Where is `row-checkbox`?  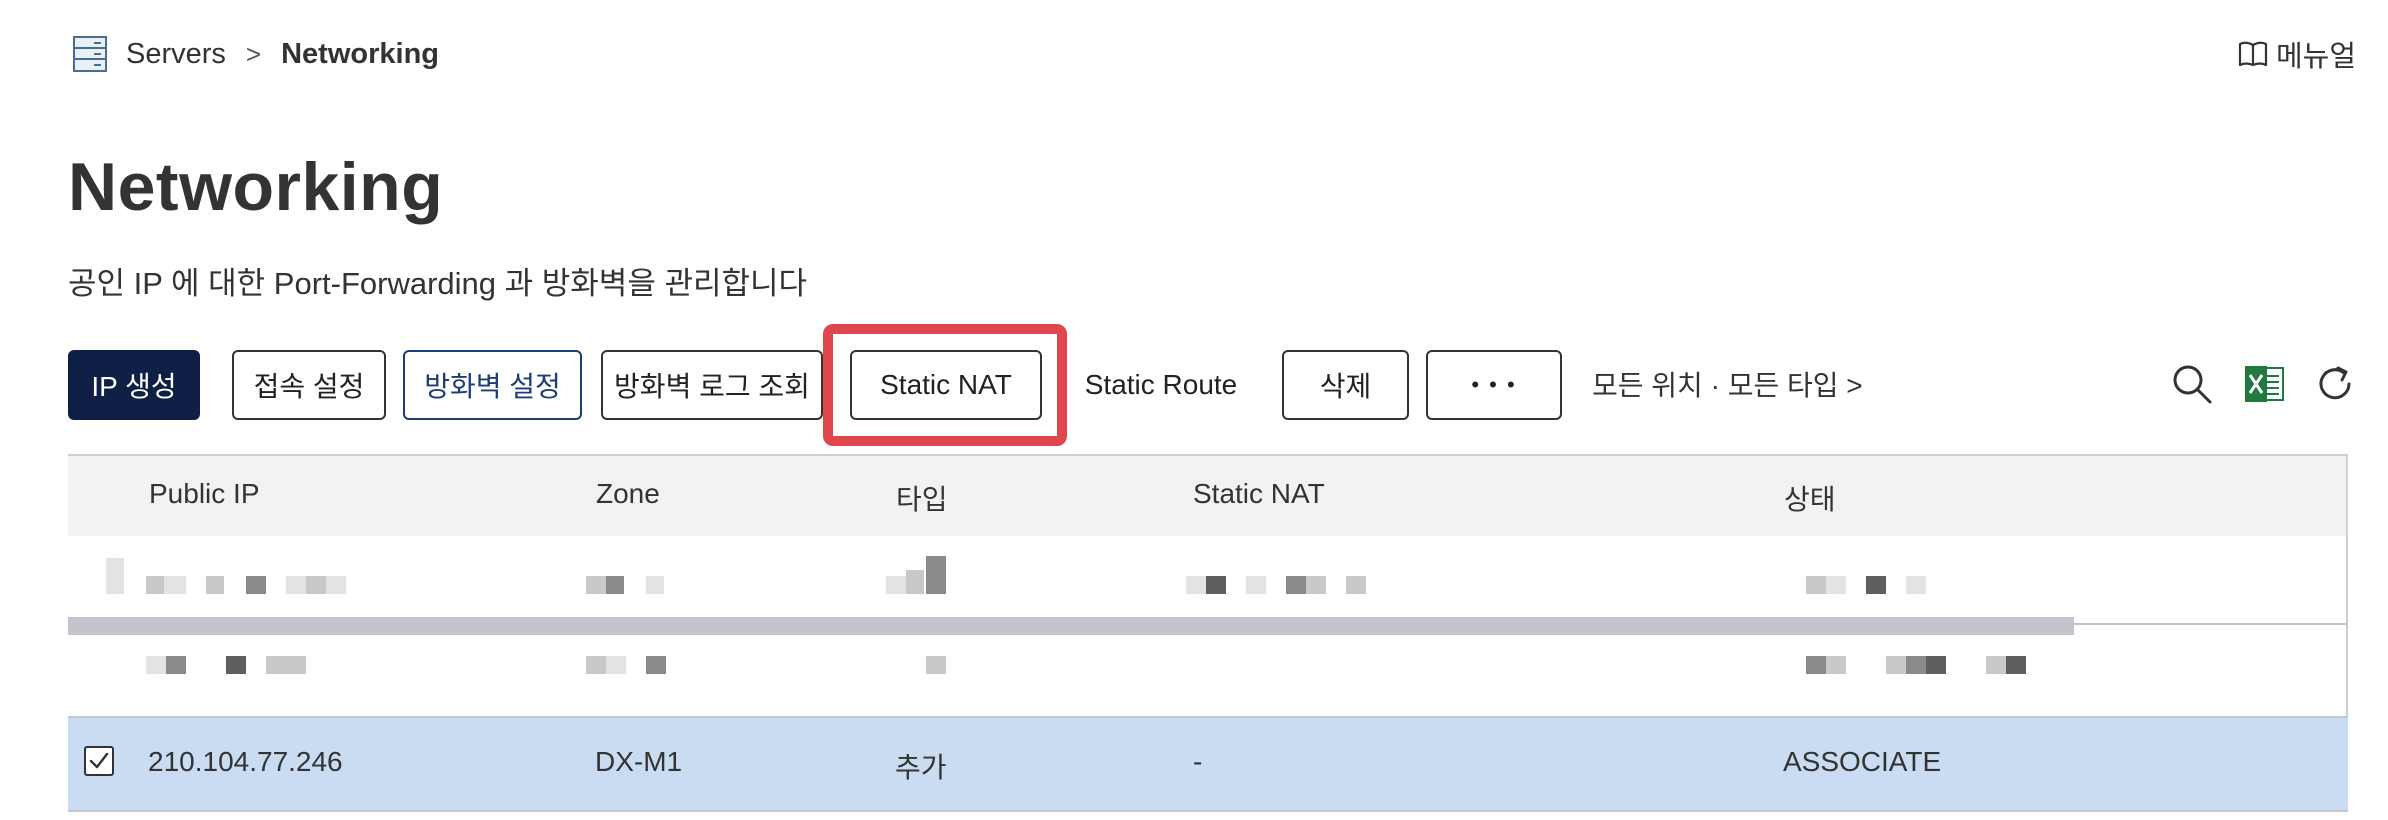 row-checkbox is located at coordinates (99, 761).